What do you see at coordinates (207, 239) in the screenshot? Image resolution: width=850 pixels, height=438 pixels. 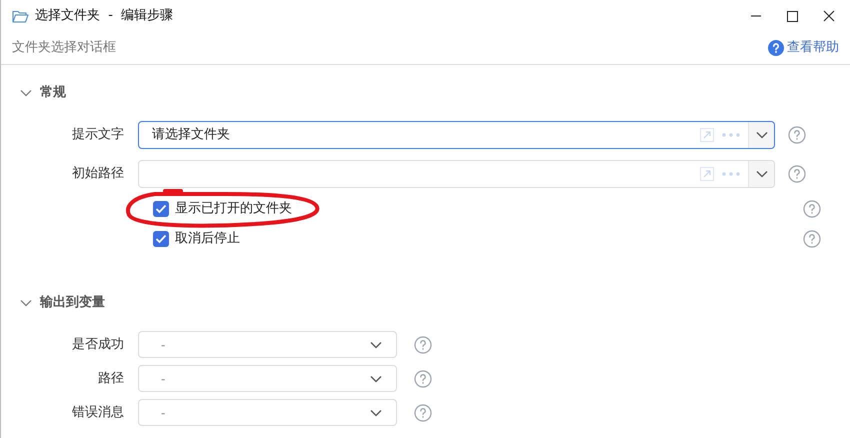 I see `checkbox-label: 取消后停止` at bounding box center [207, 239].